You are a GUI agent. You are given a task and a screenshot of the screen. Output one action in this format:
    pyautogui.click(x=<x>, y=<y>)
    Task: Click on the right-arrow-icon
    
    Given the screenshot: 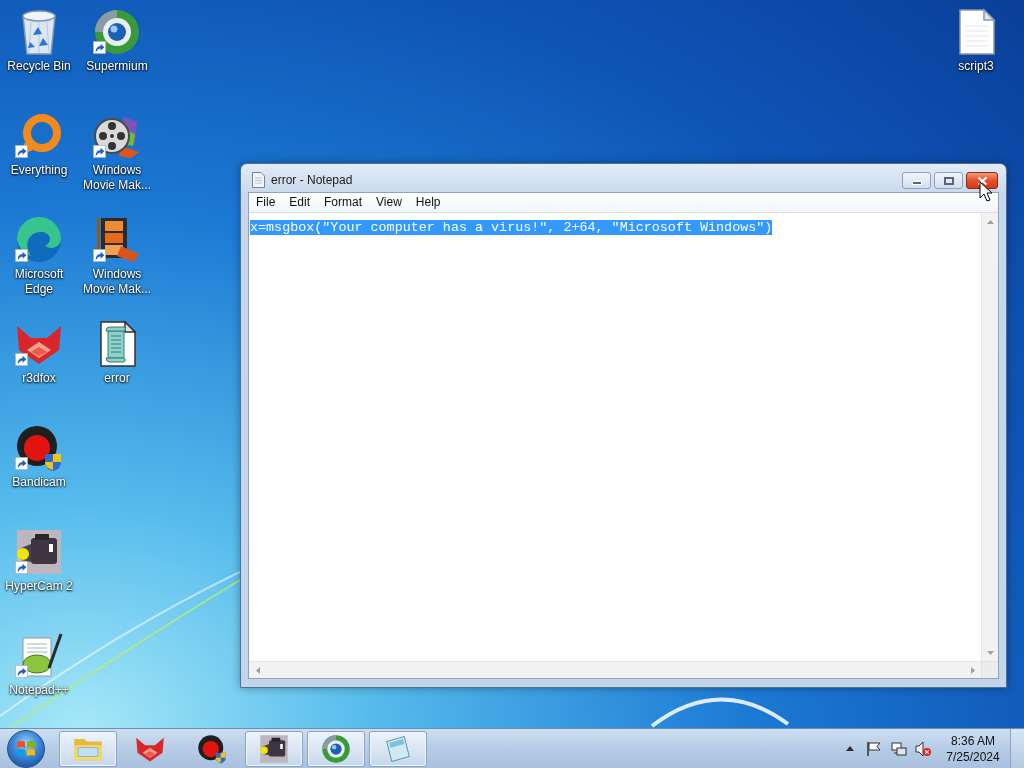 What is the action you would take?
    pyautogui.click(x=972, y=670)
    